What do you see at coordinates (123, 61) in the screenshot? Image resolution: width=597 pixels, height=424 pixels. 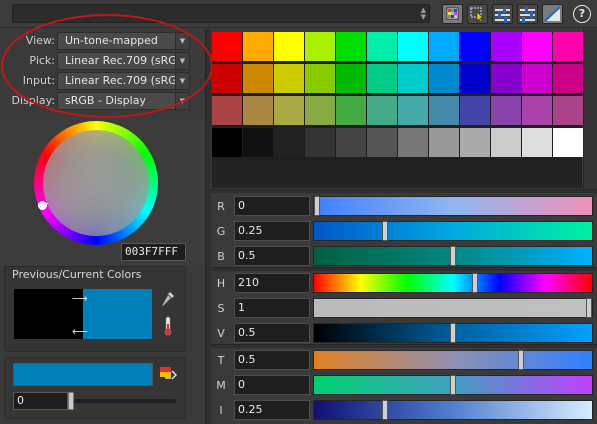 I see `pick-dropdown: Linear Rec.709 (sRGB) ▼` at bounding box center [123, 61].